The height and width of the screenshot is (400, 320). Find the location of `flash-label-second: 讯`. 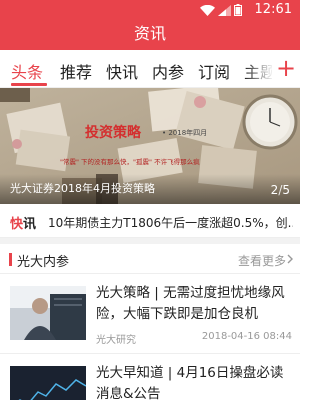

flash-label-second: 讯 is located at coordinates (30, 224).